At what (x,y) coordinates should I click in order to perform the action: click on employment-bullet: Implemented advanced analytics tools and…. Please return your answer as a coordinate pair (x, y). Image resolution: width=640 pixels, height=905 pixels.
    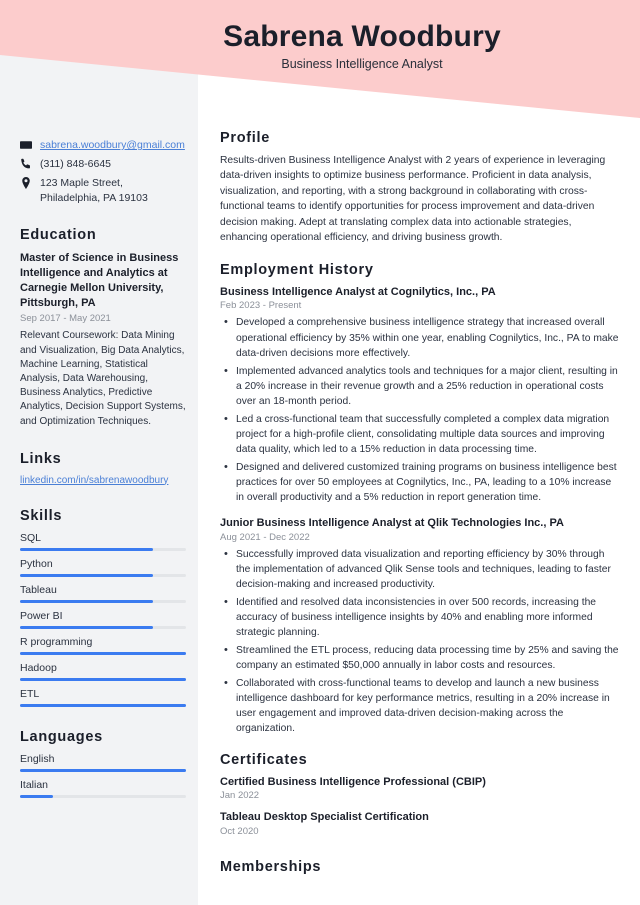
    Looking at the image, I should click on (420, 386).